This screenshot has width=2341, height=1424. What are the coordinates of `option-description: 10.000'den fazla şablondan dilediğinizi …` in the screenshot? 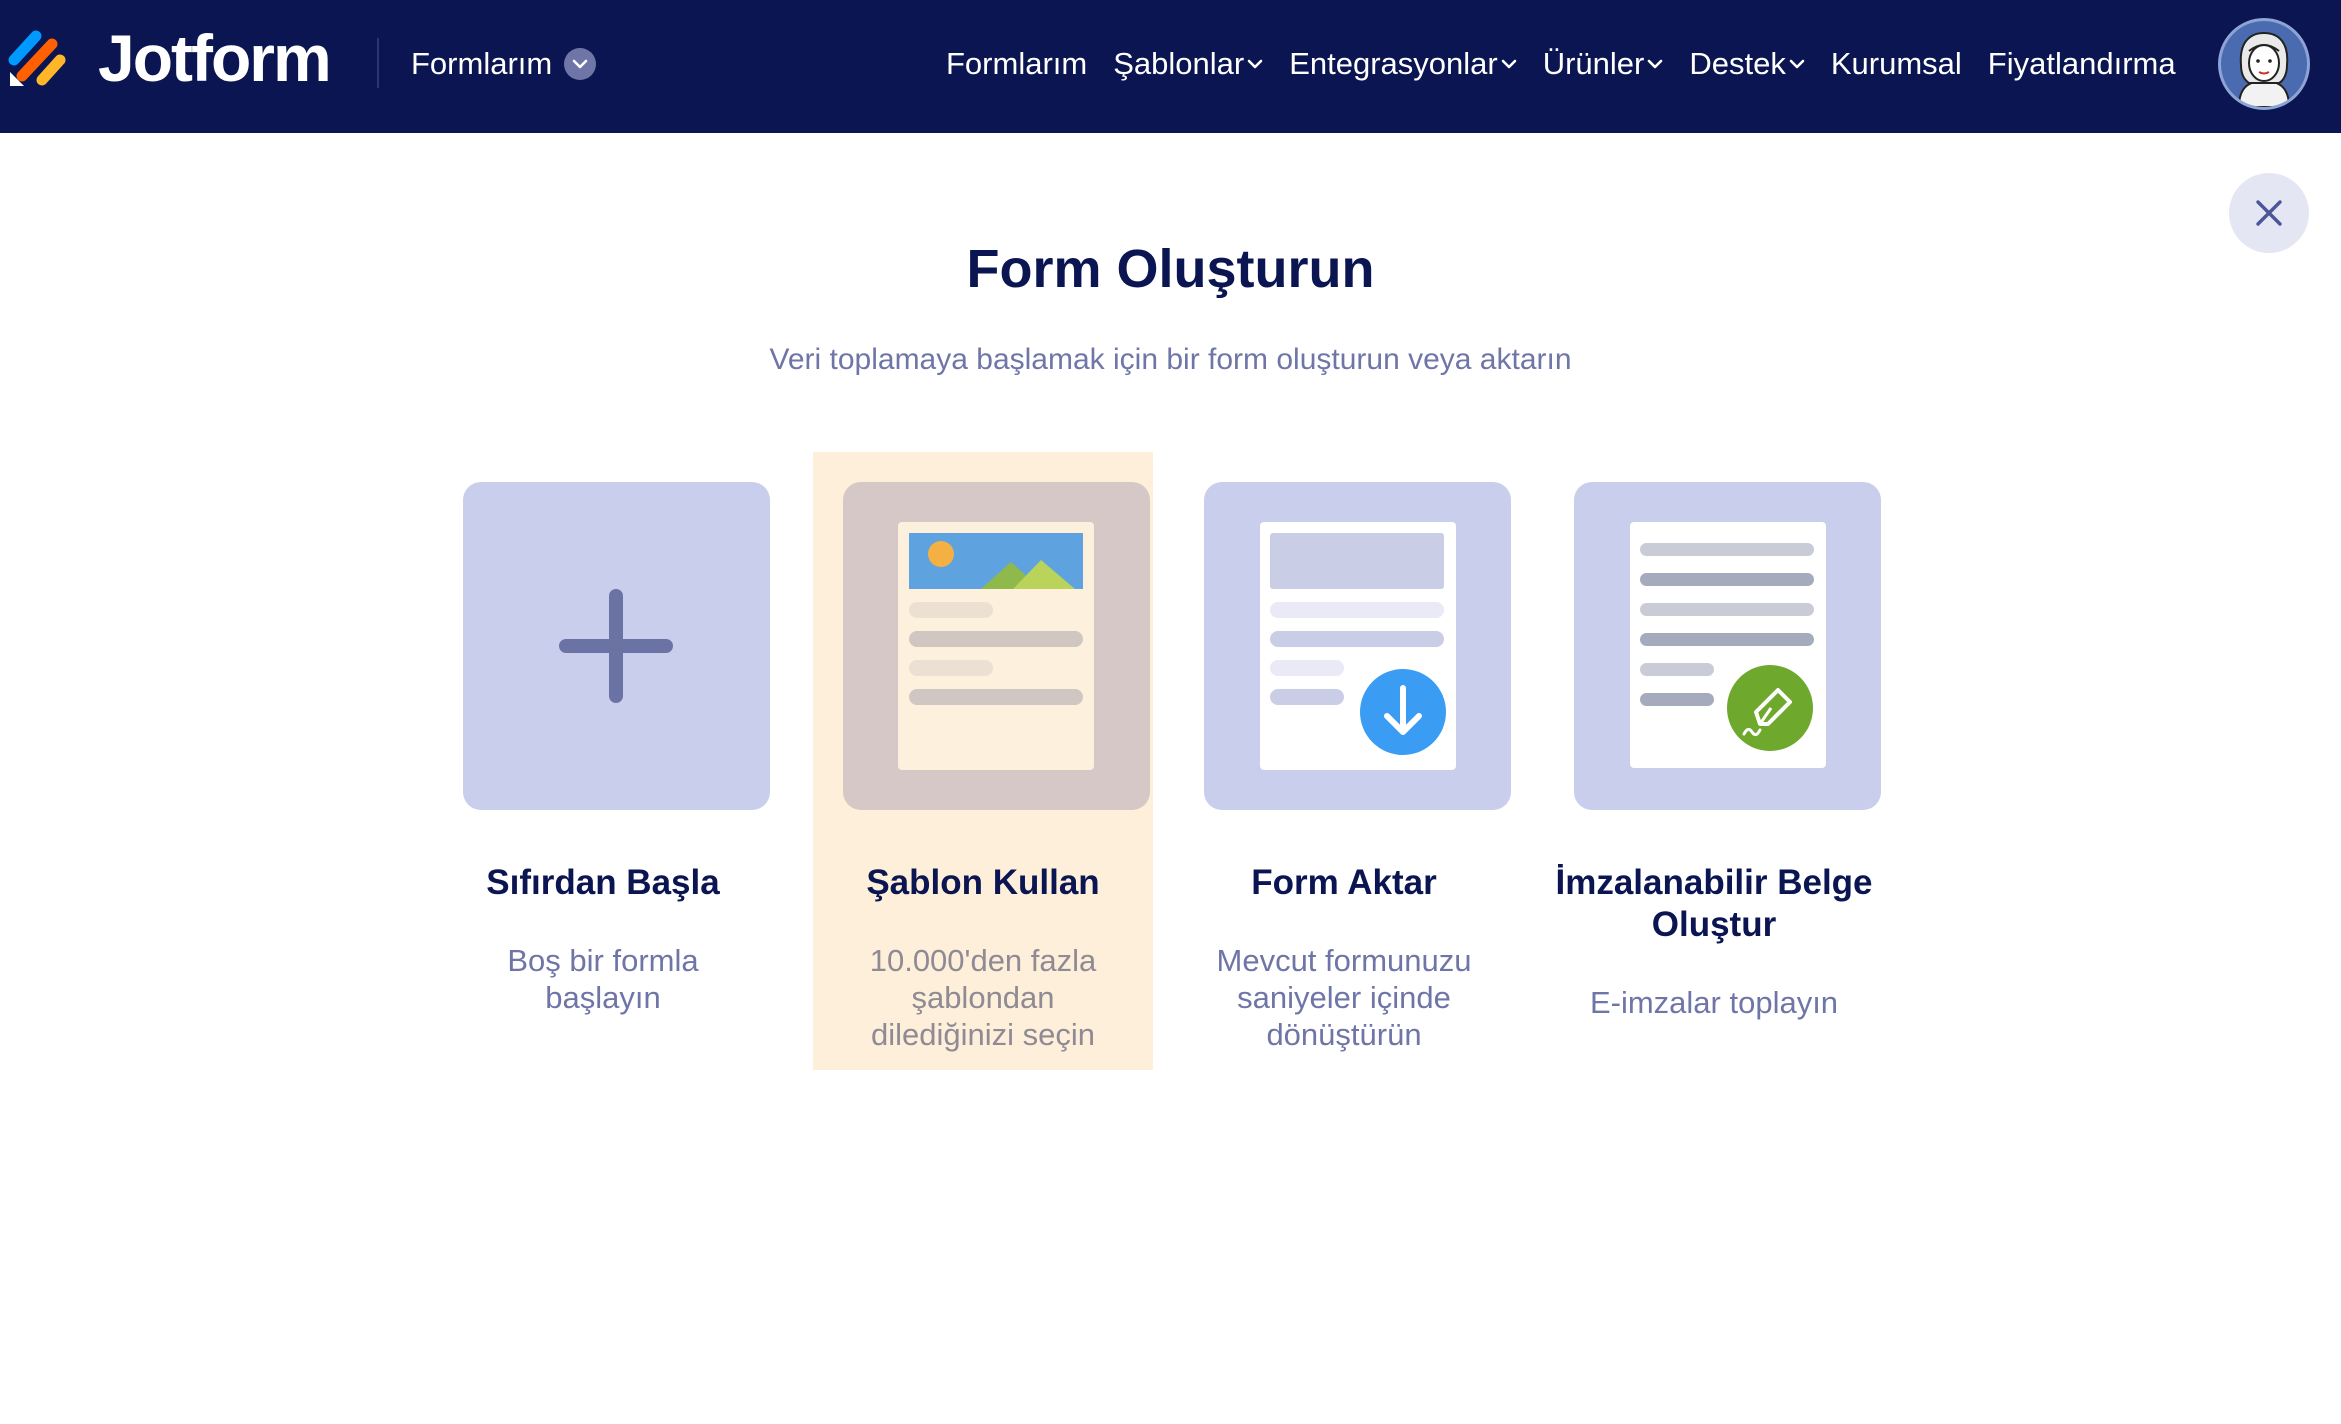 It's located at (983, 997).